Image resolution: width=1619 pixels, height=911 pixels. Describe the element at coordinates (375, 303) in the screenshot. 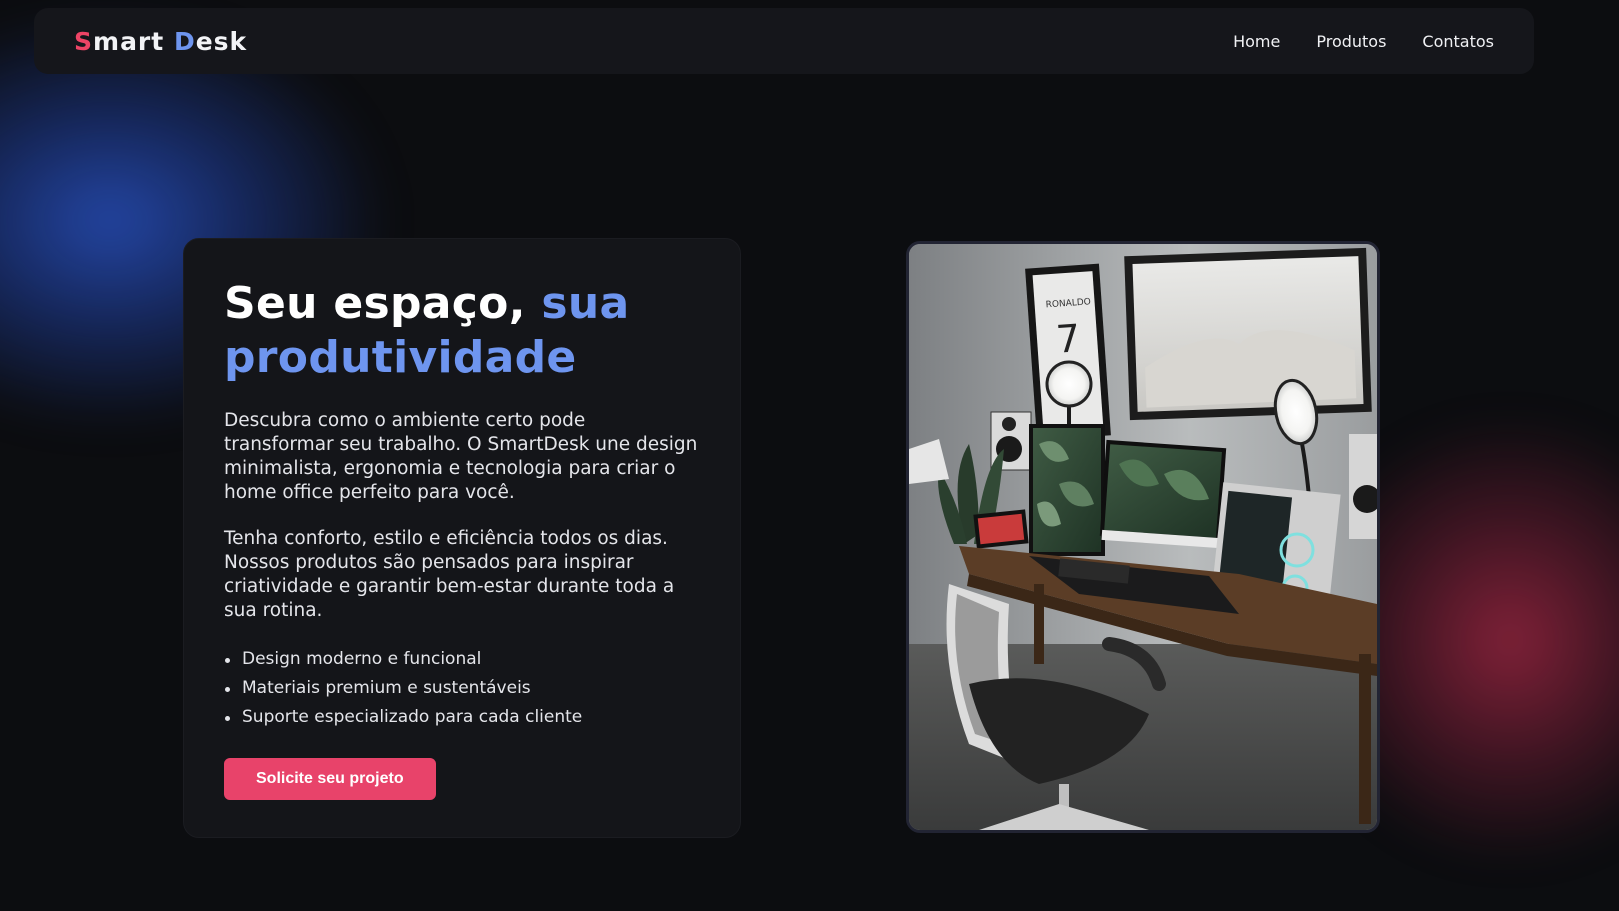

I see `hero-title-main: Seu espaço,` at that location.